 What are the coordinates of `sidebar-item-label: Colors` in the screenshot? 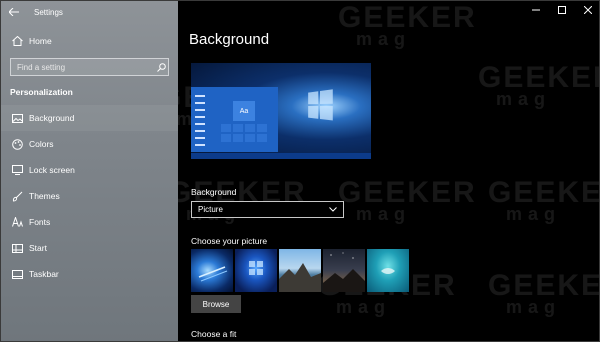 It's located at (41, 144).